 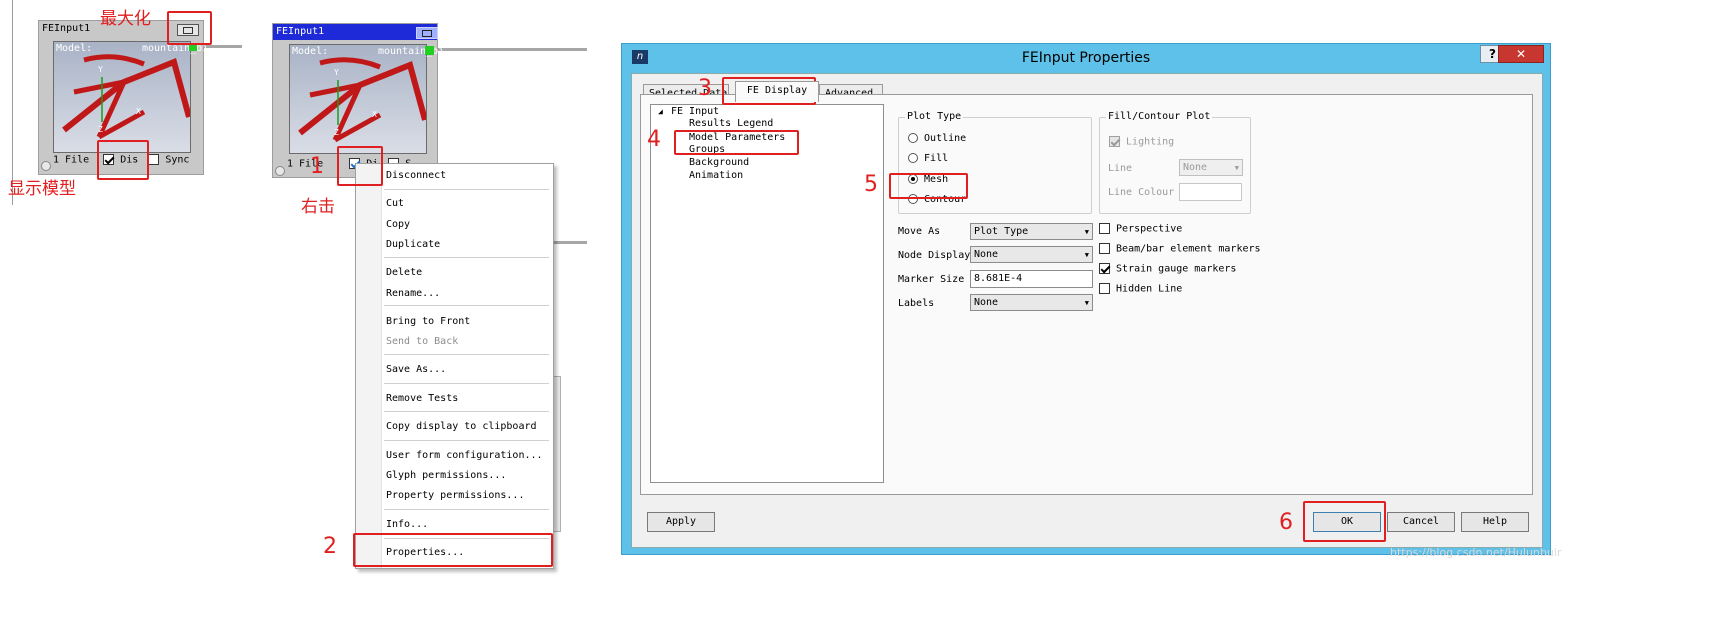 I want to click on menu-item-delete: Delete, so click(x=404, y=272).